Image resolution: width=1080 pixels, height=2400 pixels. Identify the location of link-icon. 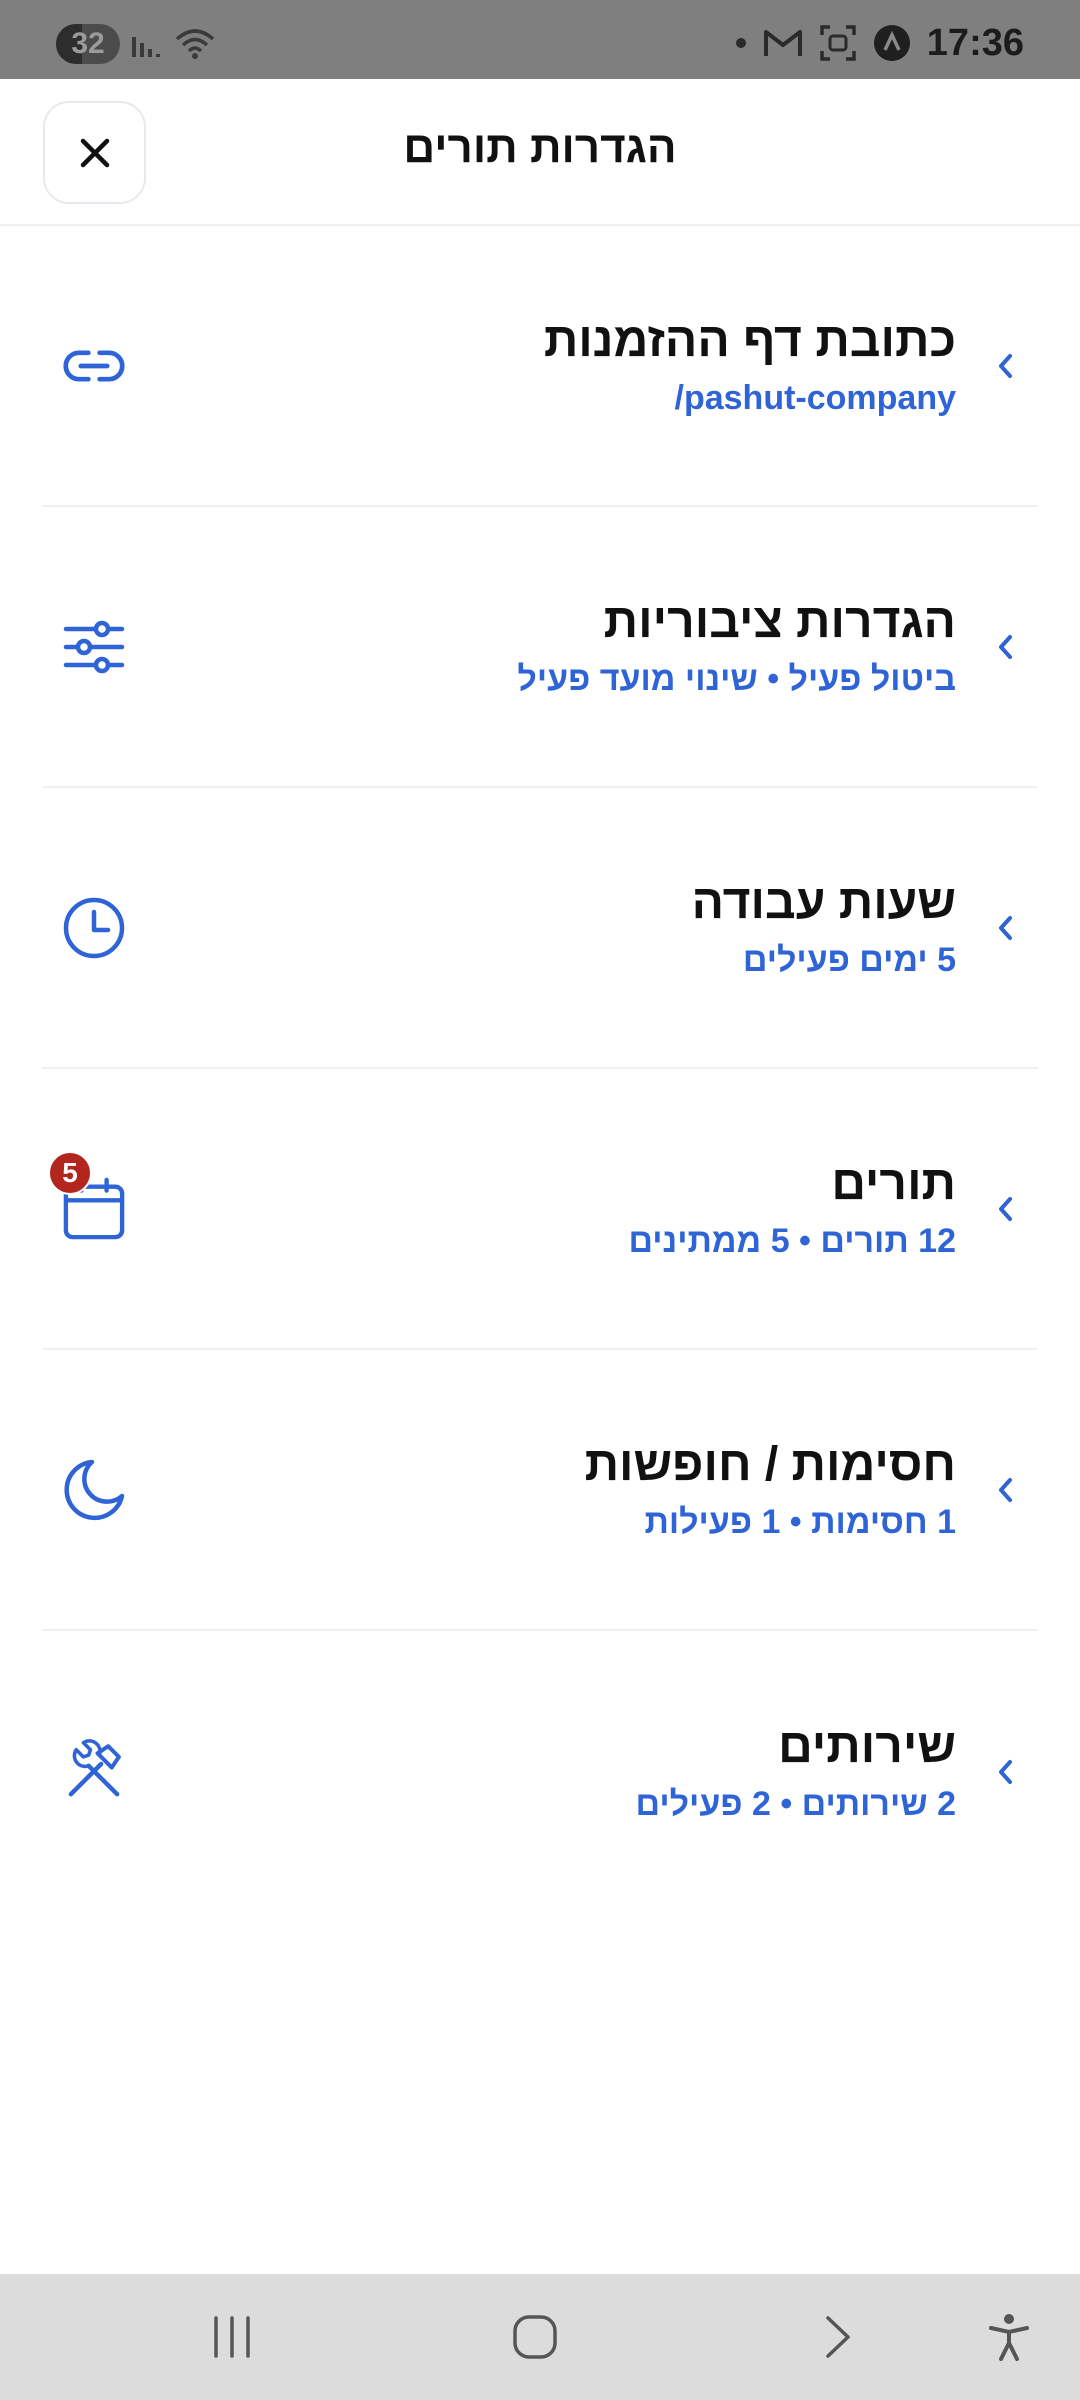
(94, 366).